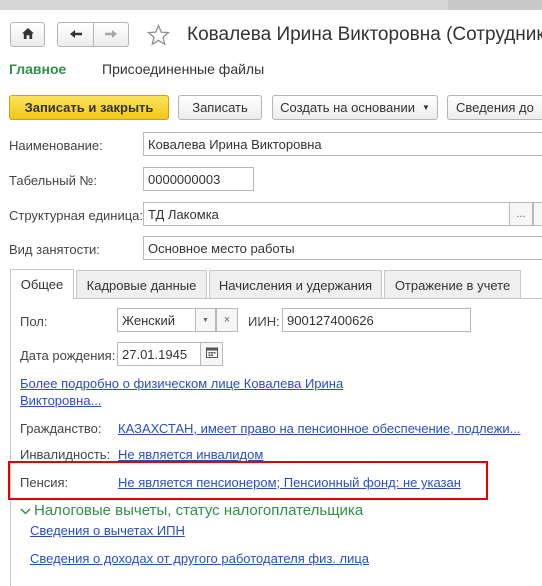 The width and height of the screenshot is (542, 586). What do you see at coordinates (56, 145) in the screenshot?
I see `name-label: Наименование:` at bounding box center [56, 145].